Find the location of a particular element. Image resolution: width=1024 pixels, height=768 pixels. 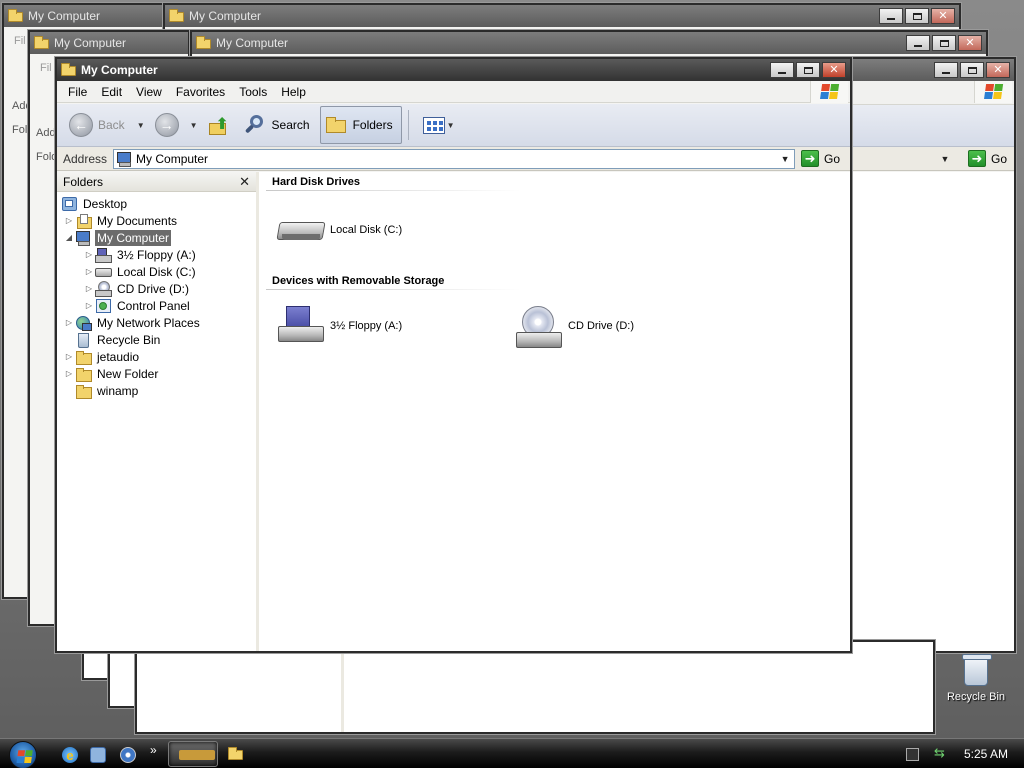

tree-item-my-documents: ▷ My Documents is located at coordinates (156, 220).